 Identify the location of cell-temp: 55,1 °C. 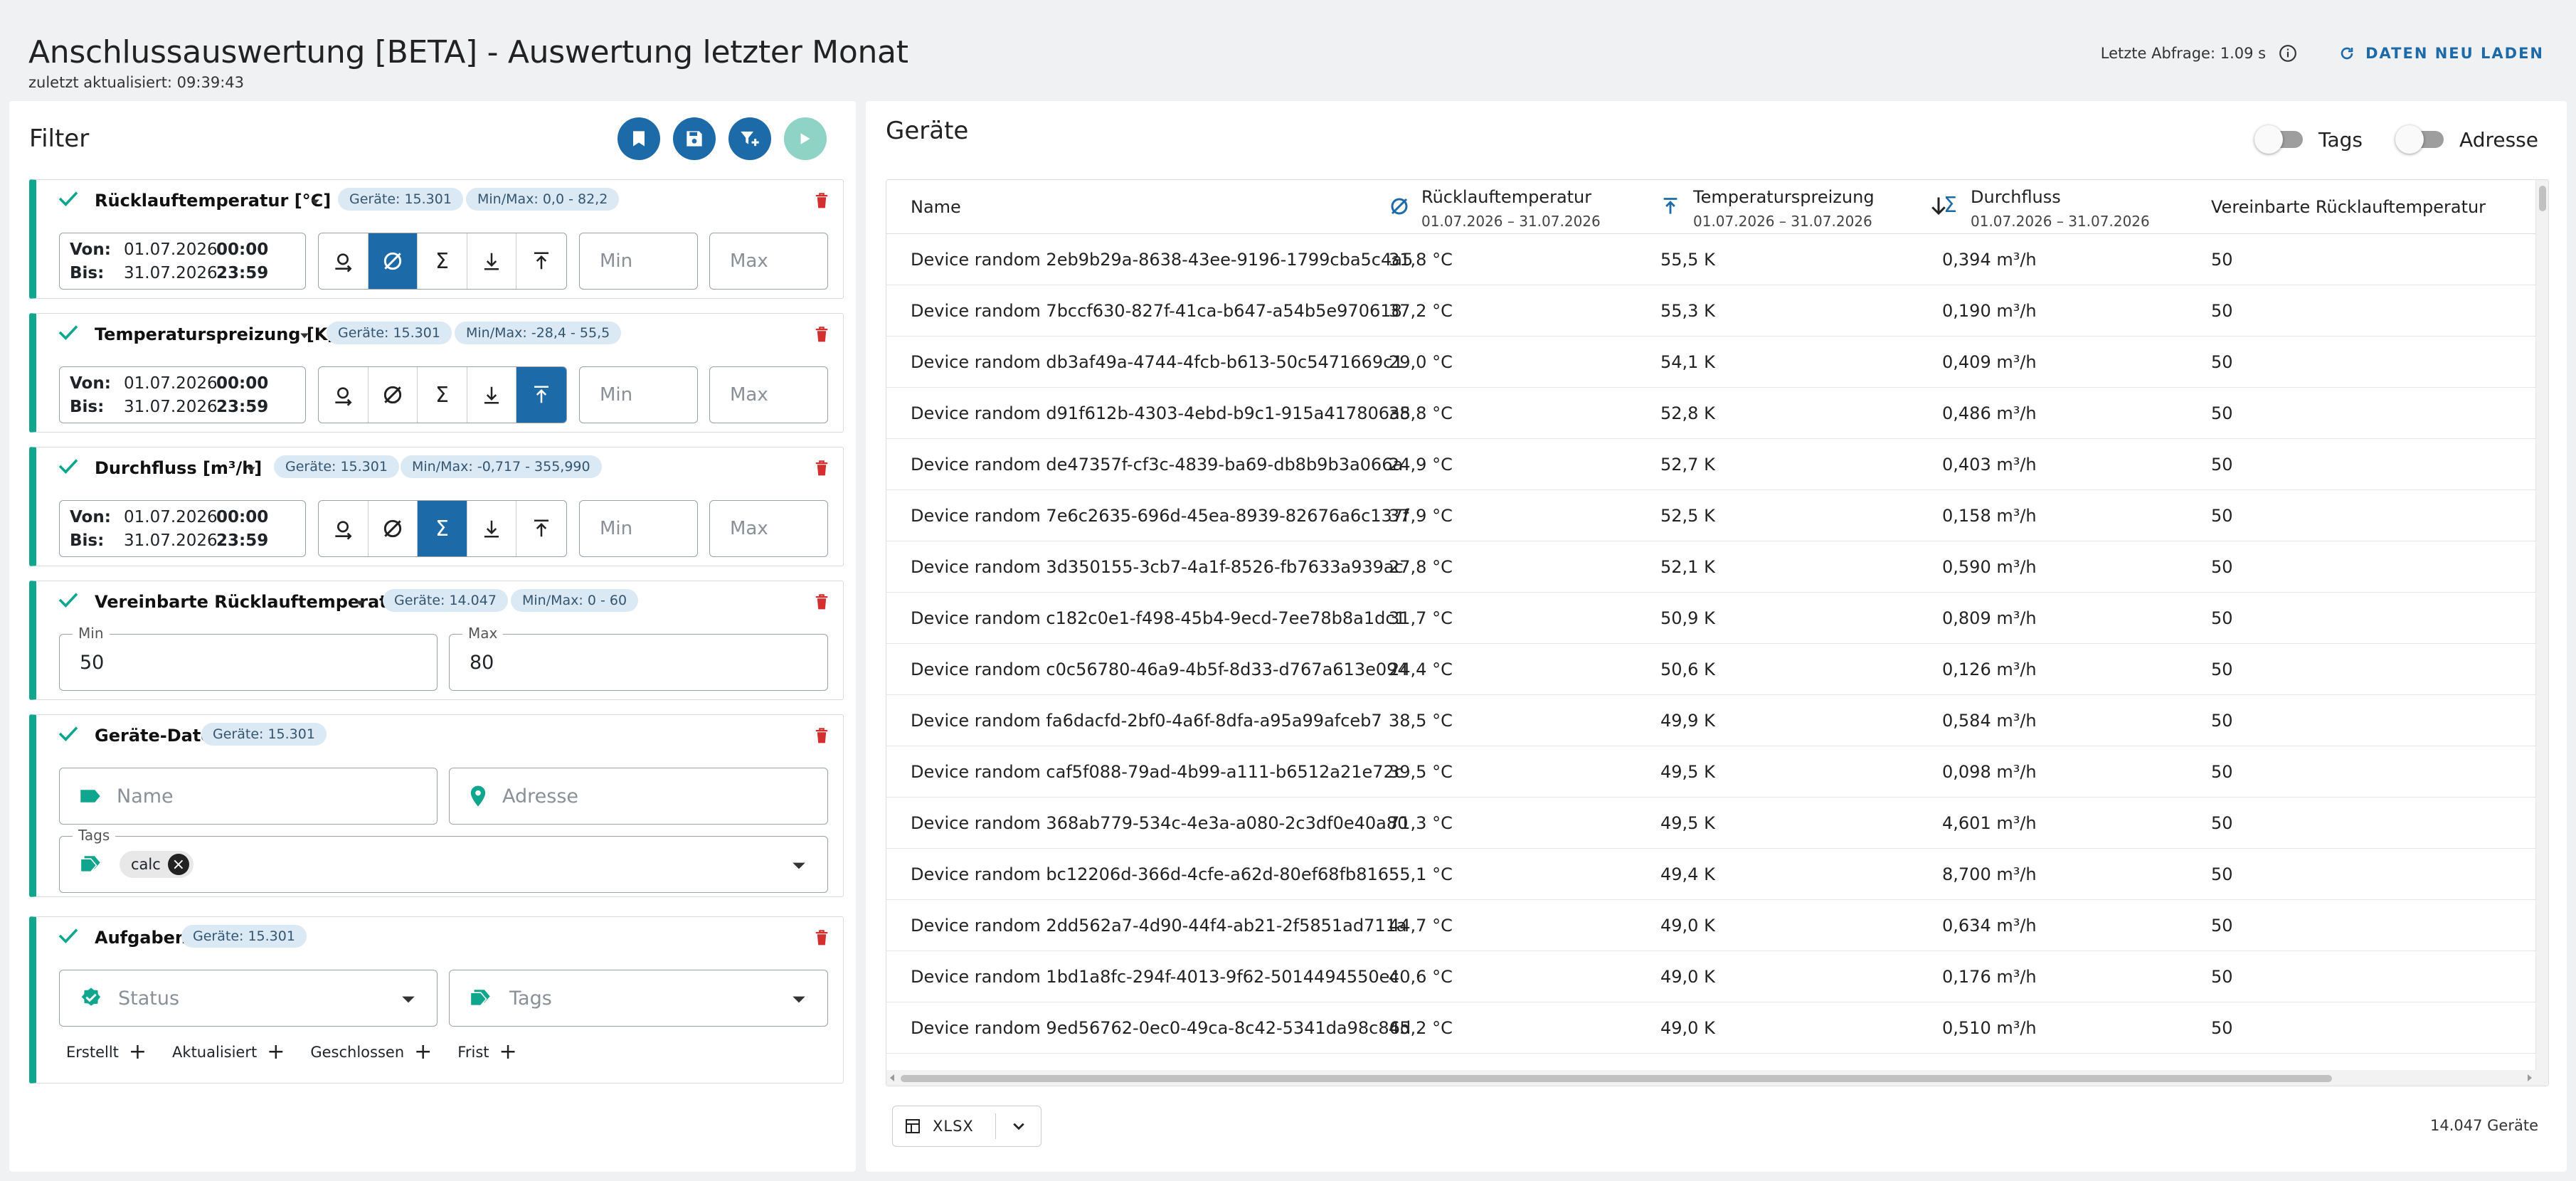
(1421, 874).